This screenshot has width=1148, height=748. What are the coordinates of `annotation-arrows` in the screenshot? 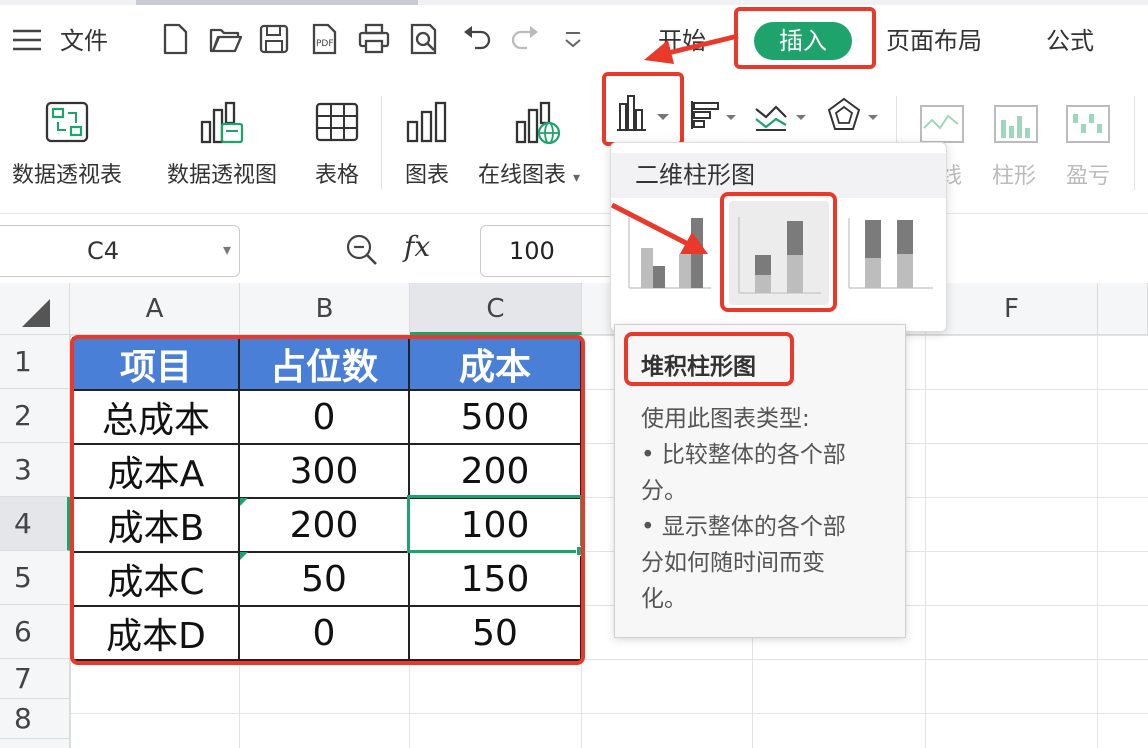 It's located at (674, 143).